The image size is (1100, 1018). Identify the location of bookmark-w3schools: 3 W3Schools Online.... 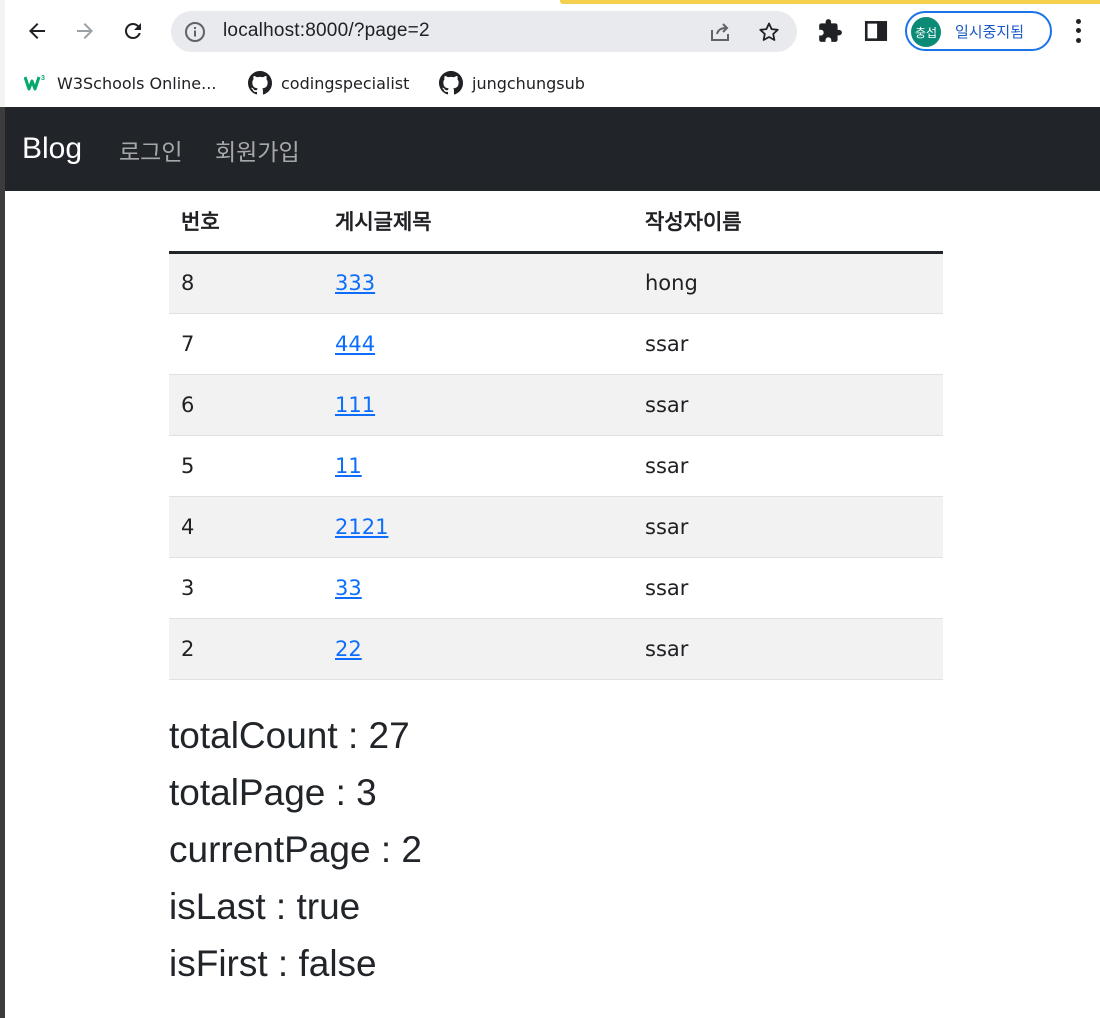
(120, 83).